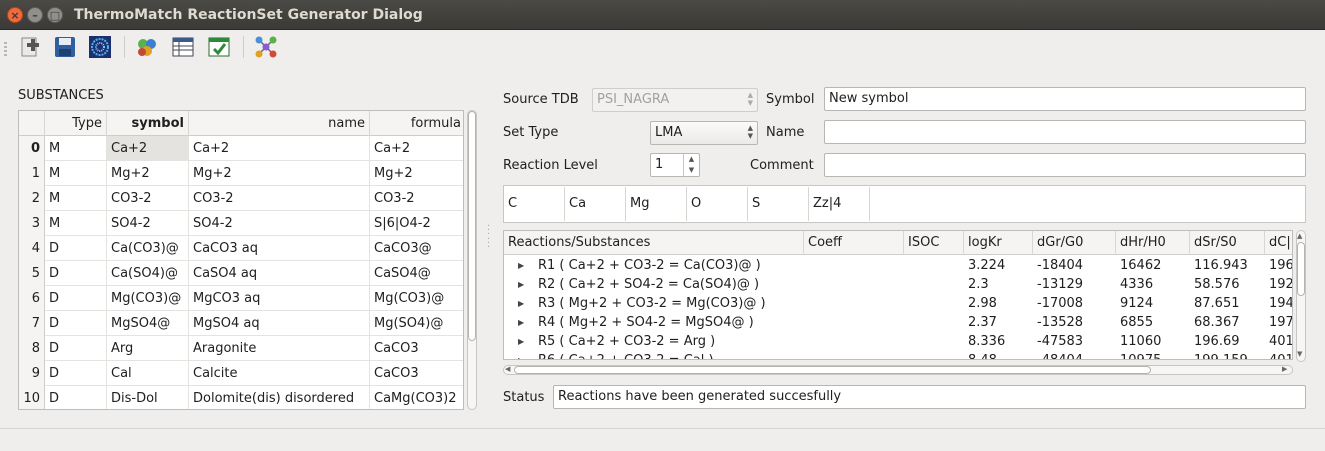  Describe the element at coordinates (219, 47) in the screenshot. I see `spreadsheet-check-icon` at that location.